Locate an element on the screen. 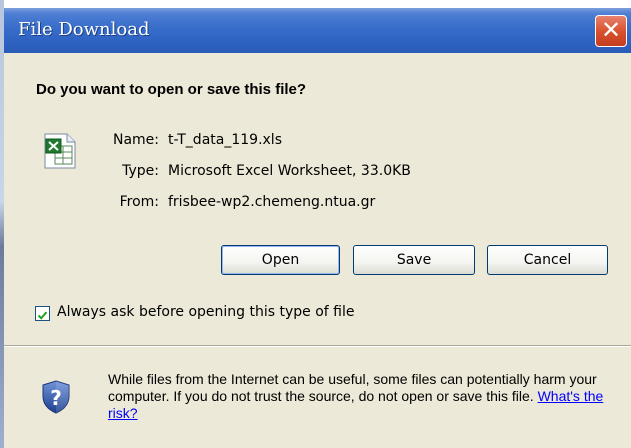 The image size is (631, 448). always-ask-checkbox is located at coordinates (42, 313).